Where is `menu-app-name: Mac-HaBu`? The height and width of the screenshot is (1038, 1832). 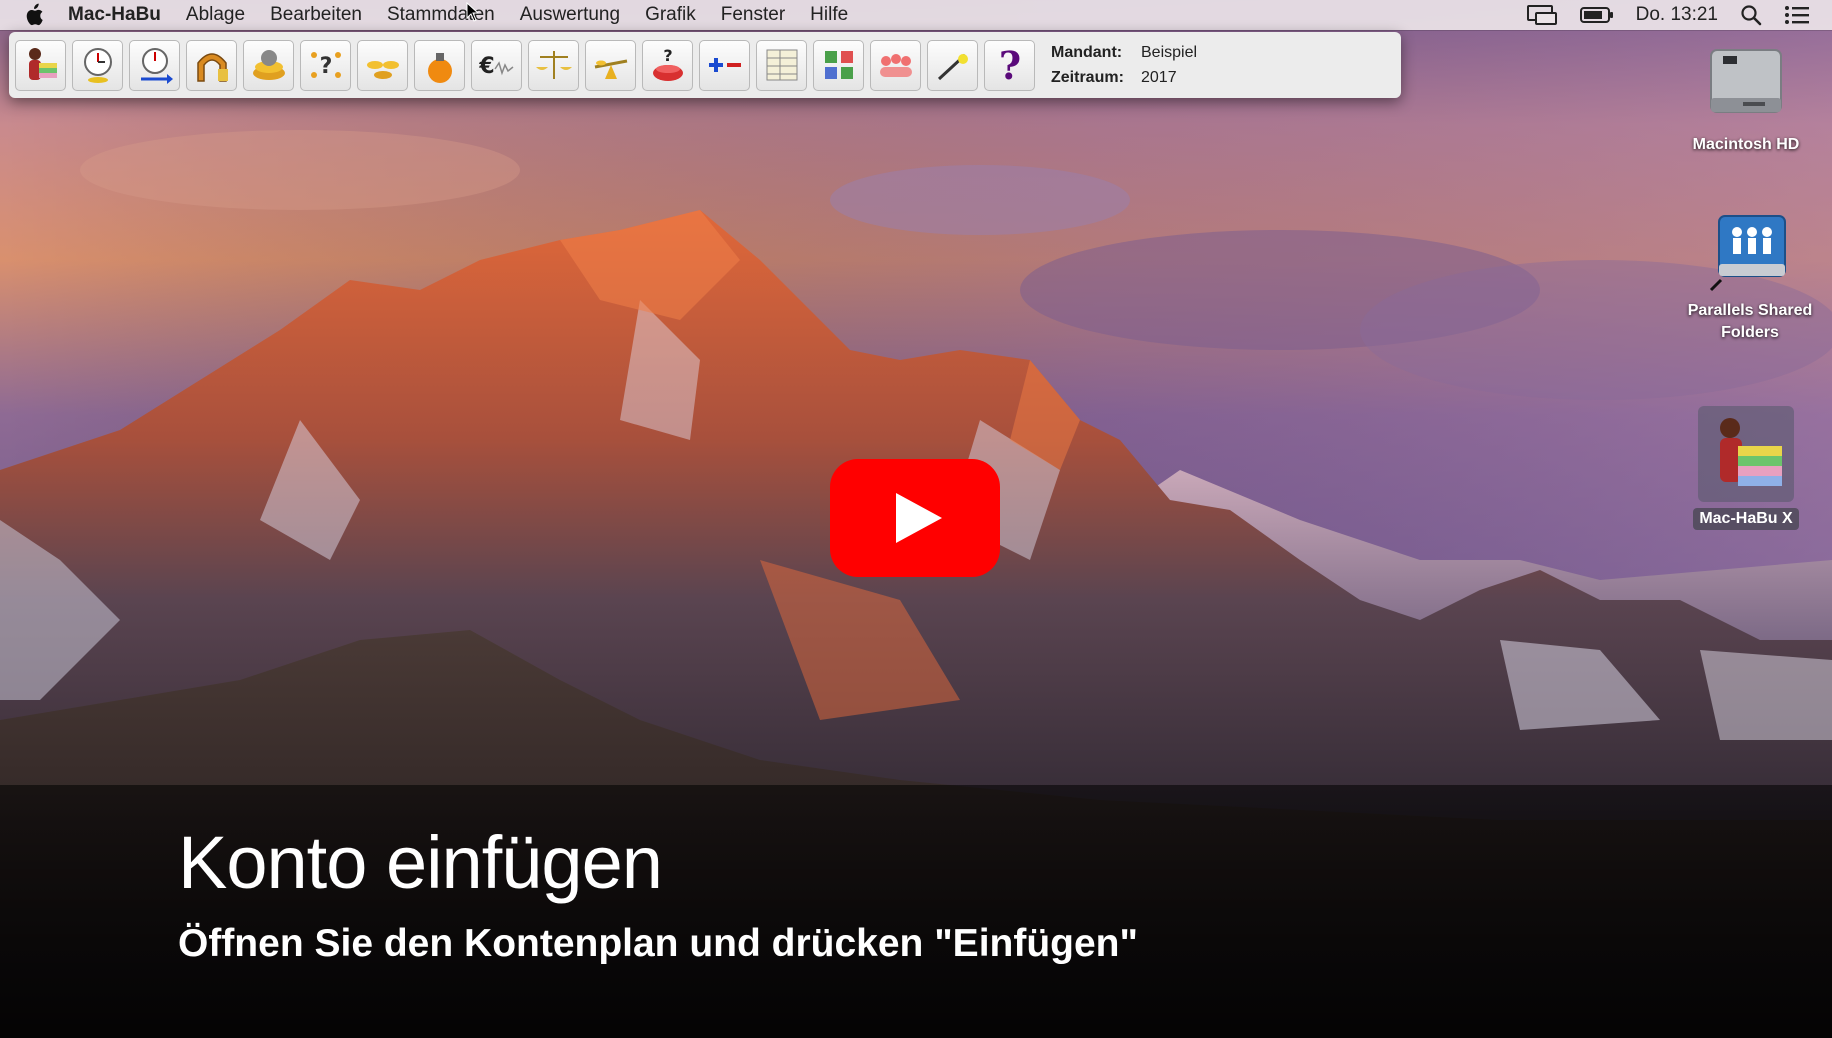
menu-app-name: Mac-HaBu is located at coordinates (114, 15).